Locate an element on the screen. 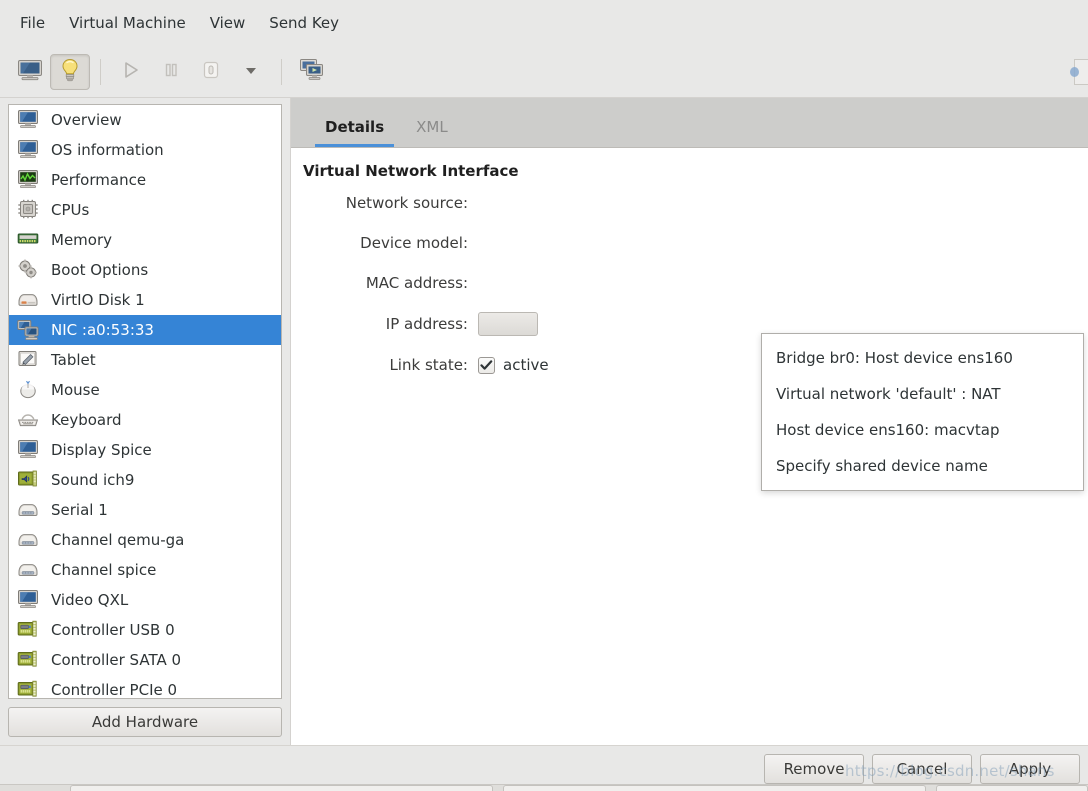 This screenshot has width=1088, height=791. chevron-down-icon is located at coordinates (251, 72).